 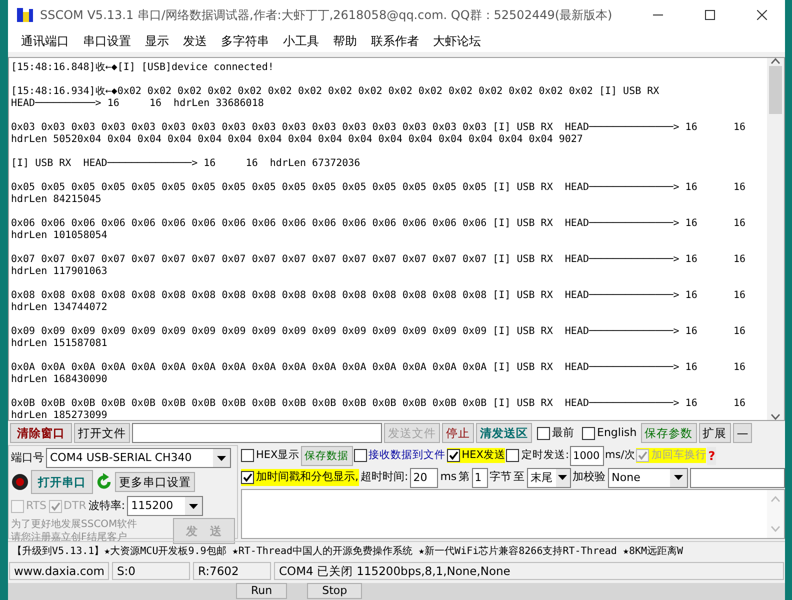 What do you see at coordinates (400, 456) in the screenshot?
I see `receive-to-file-checkbox: 接收数据到文件` at bounding box center [400, 456].